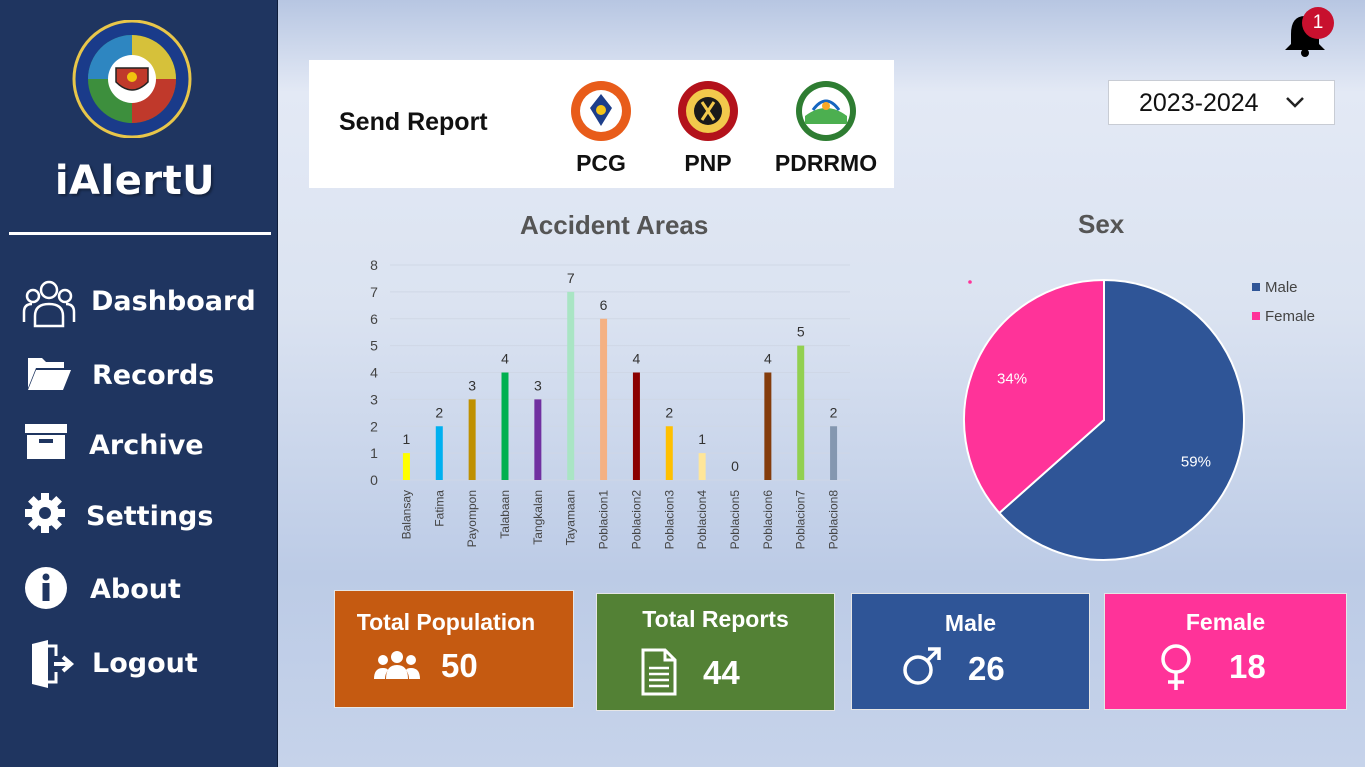 Image resolution: width=1365 pixels, height=767 pixels. I want to click on users-icon, so click(49, 303).